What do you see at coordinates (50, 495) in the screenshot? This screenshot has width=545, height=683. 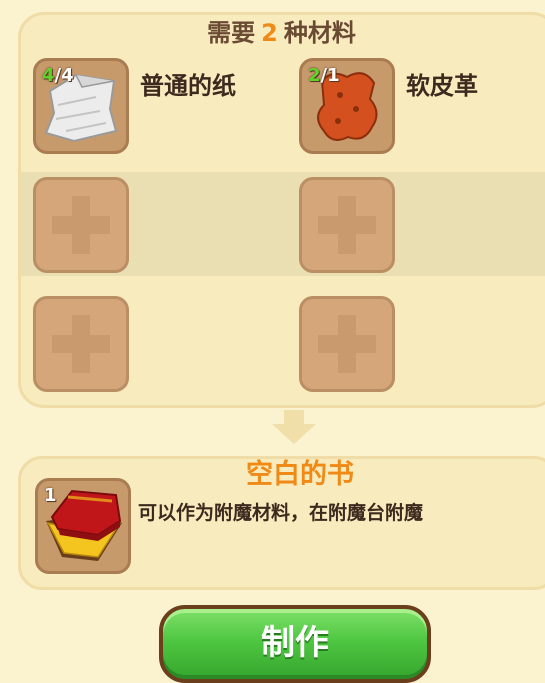 I see `result-quantity: 1` at bounding box center [50, 495].